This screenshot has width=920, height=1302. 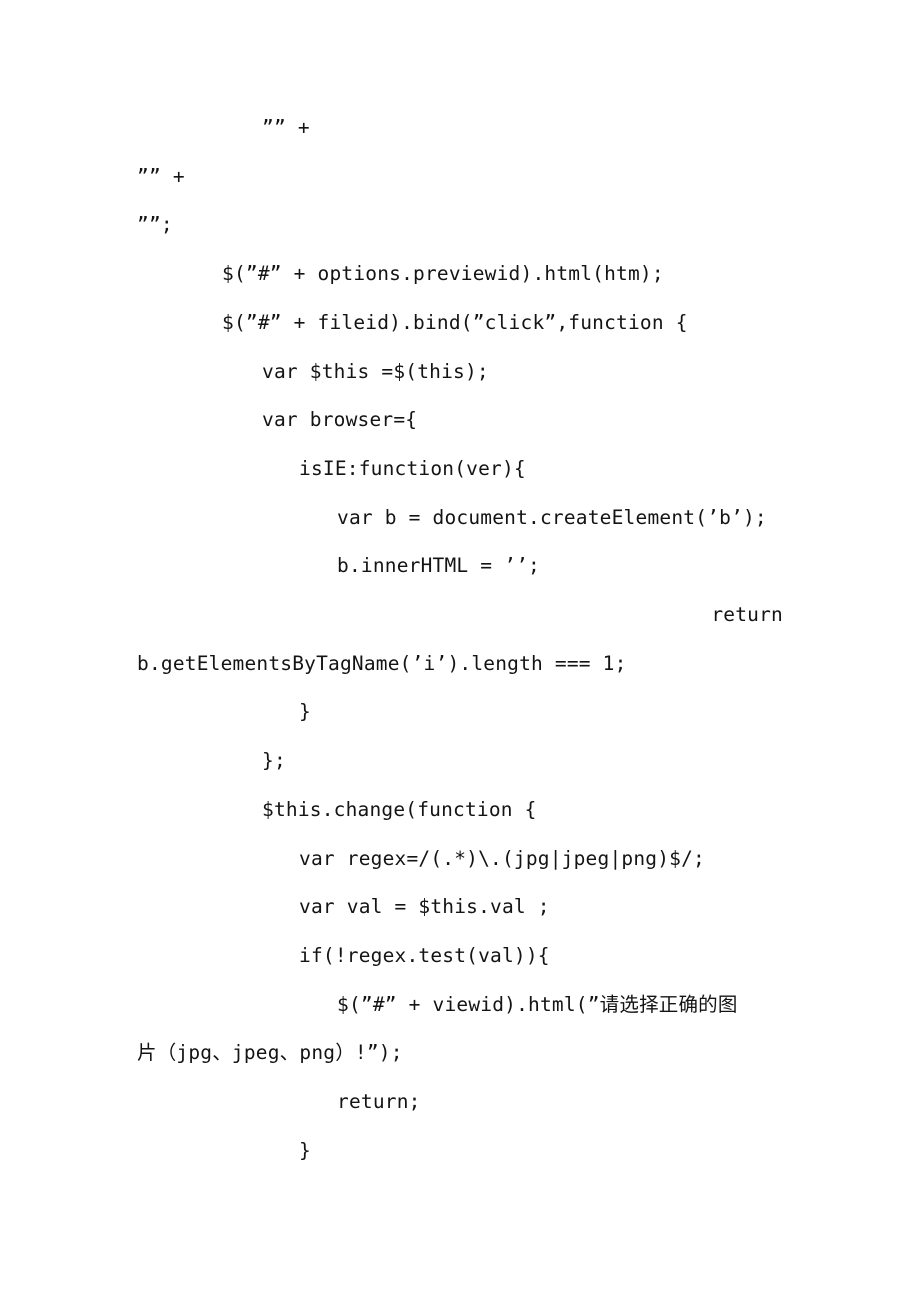 I want to click on code-line: var b = document.createElement(’b’);, so click(x=552, y=517).